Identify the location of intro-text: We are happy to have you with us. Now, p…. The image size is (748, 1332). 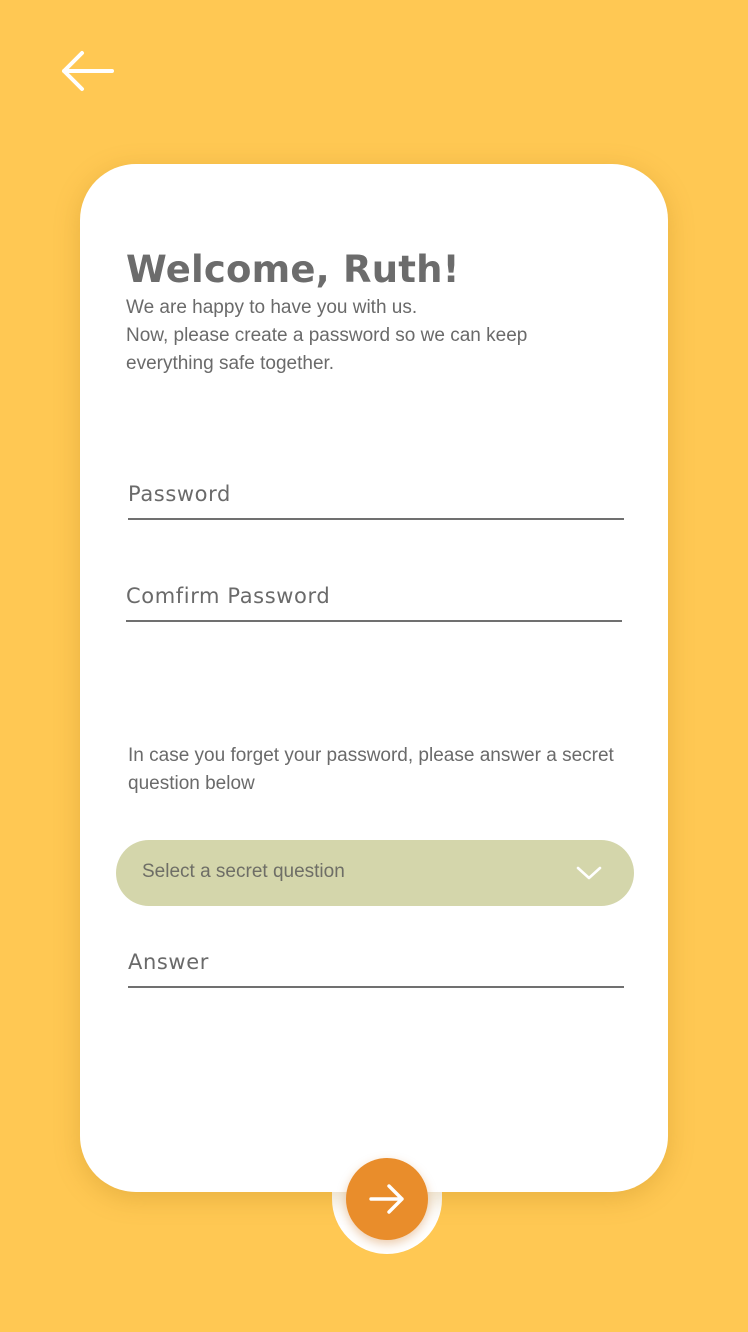
(361, 336).